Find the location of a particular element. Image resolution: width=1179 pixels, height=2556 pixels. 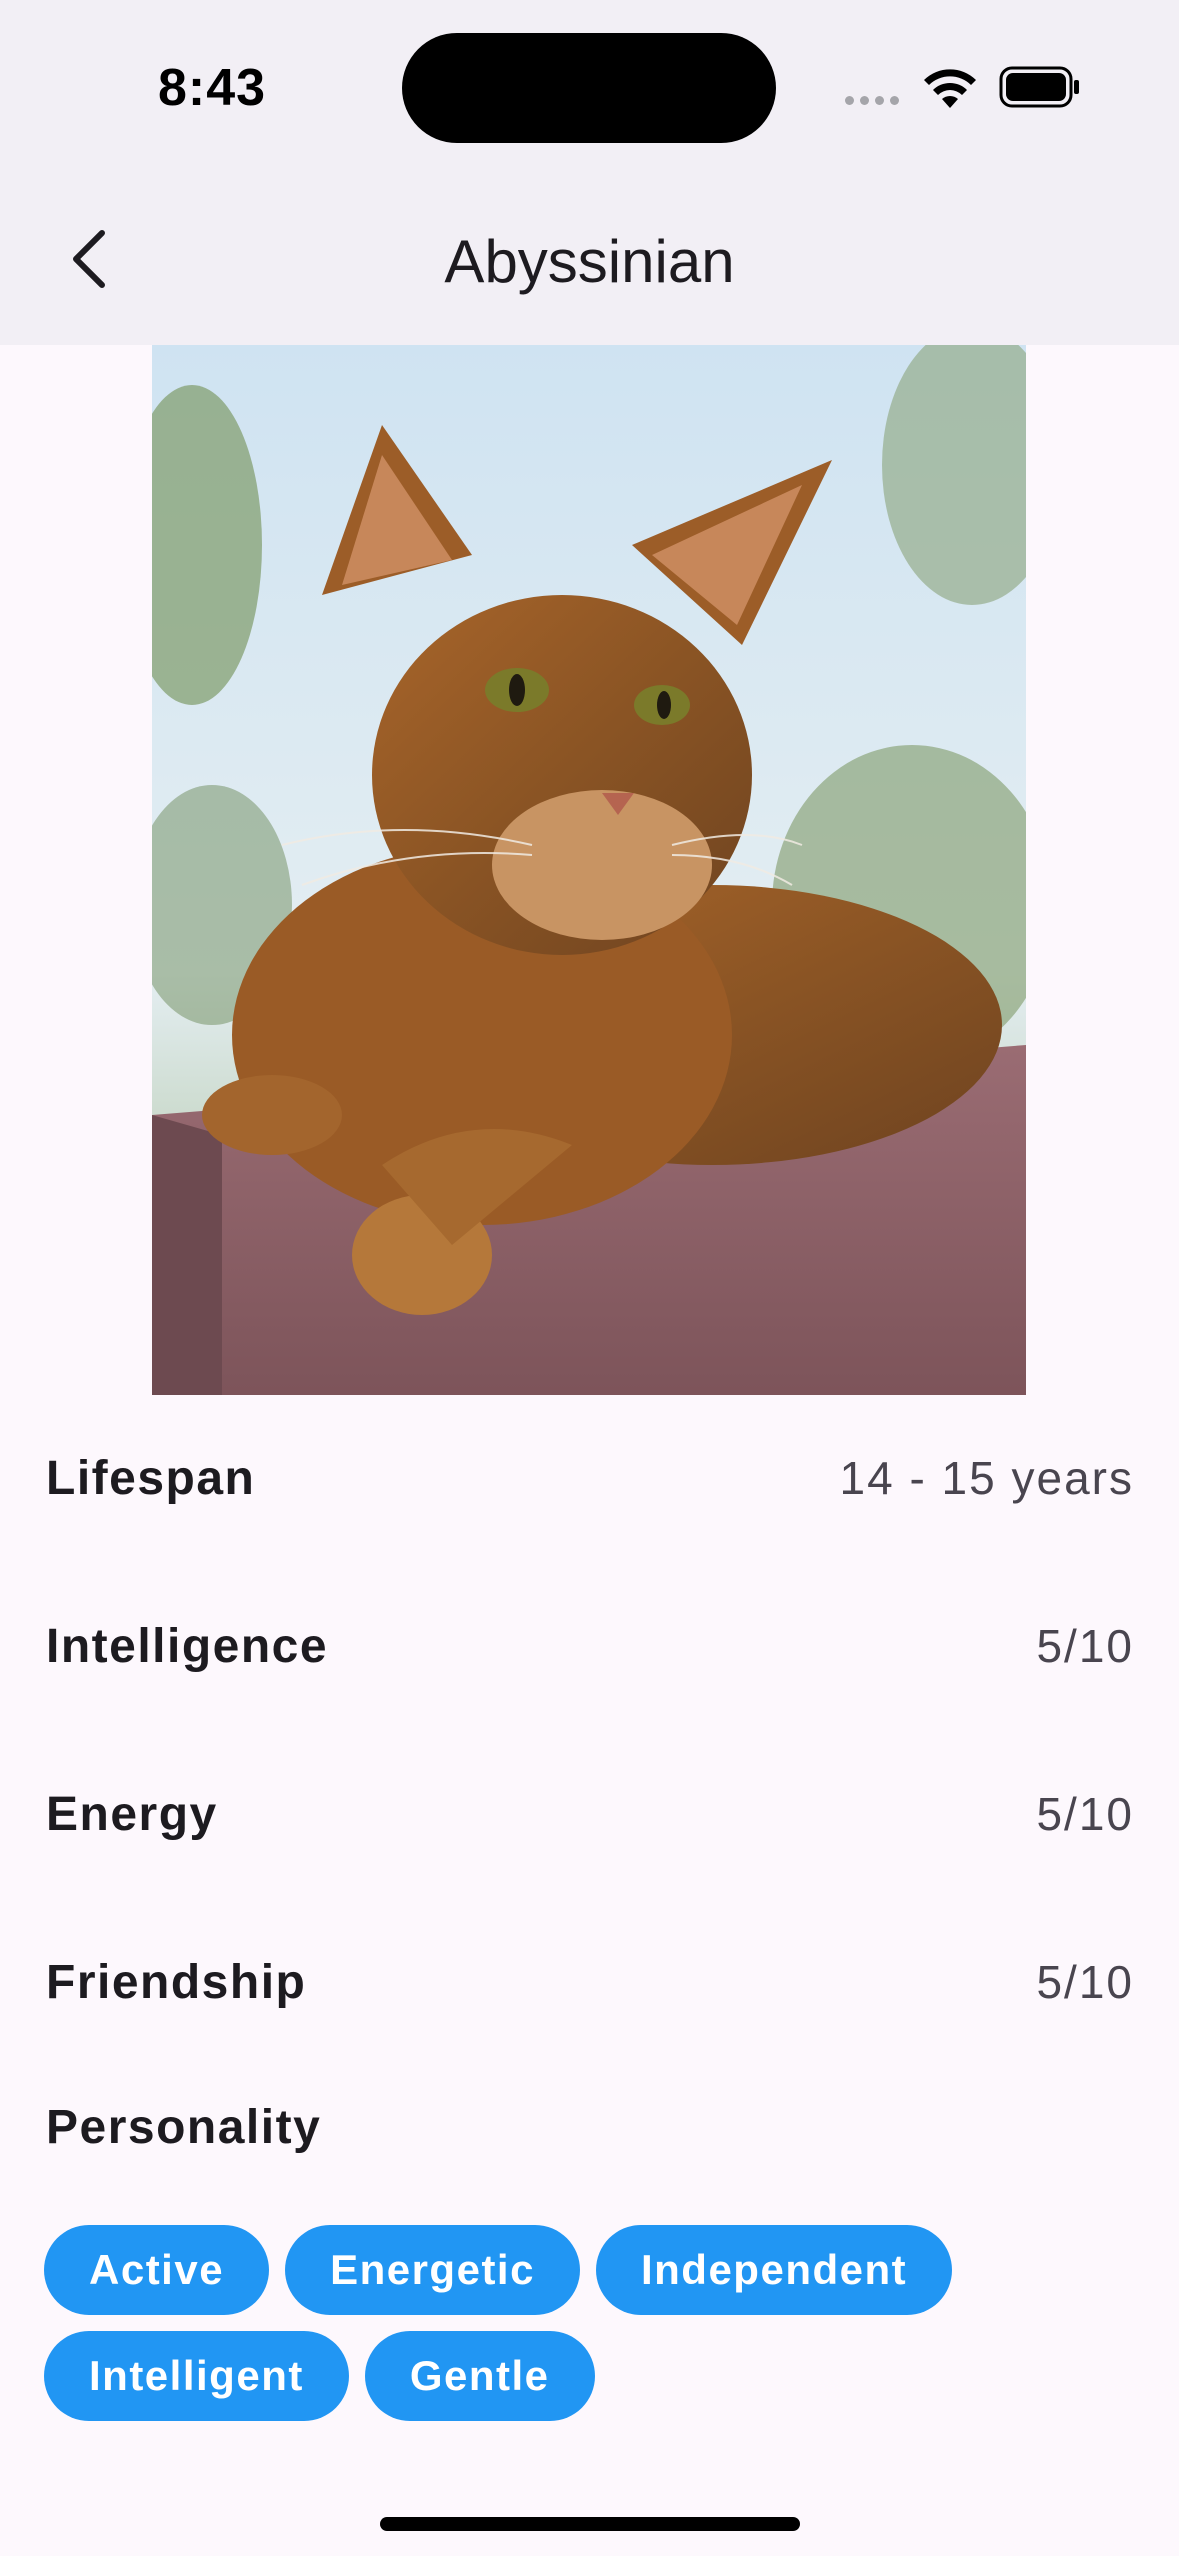

page-title: Abyssinian is located at coordinates (589, 261).